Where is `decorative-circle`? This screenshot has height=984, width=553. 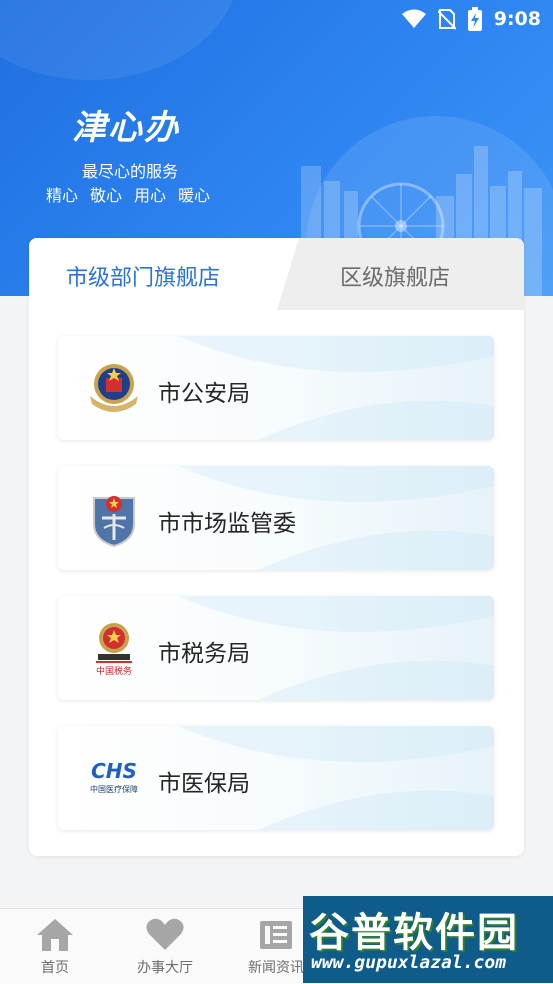 decorative-circle is located at coordinates (120, 40).